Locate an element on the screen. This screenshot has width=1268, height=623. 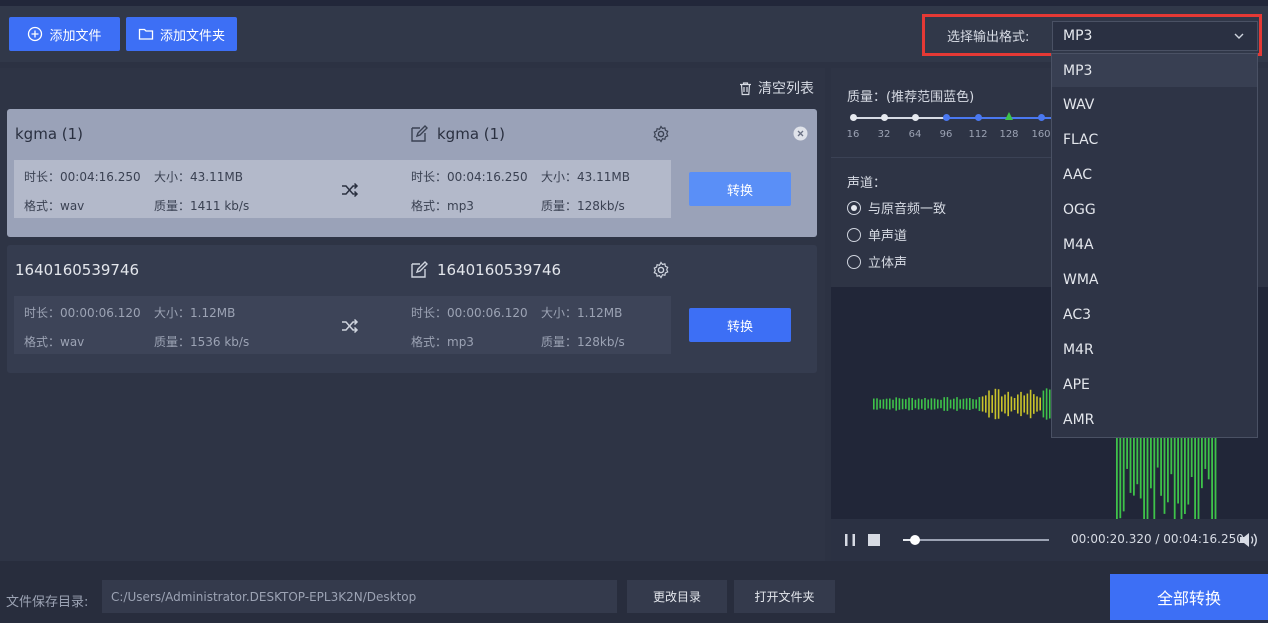
output-file-name: 1640160539746 is located at coordinates (499, 270).